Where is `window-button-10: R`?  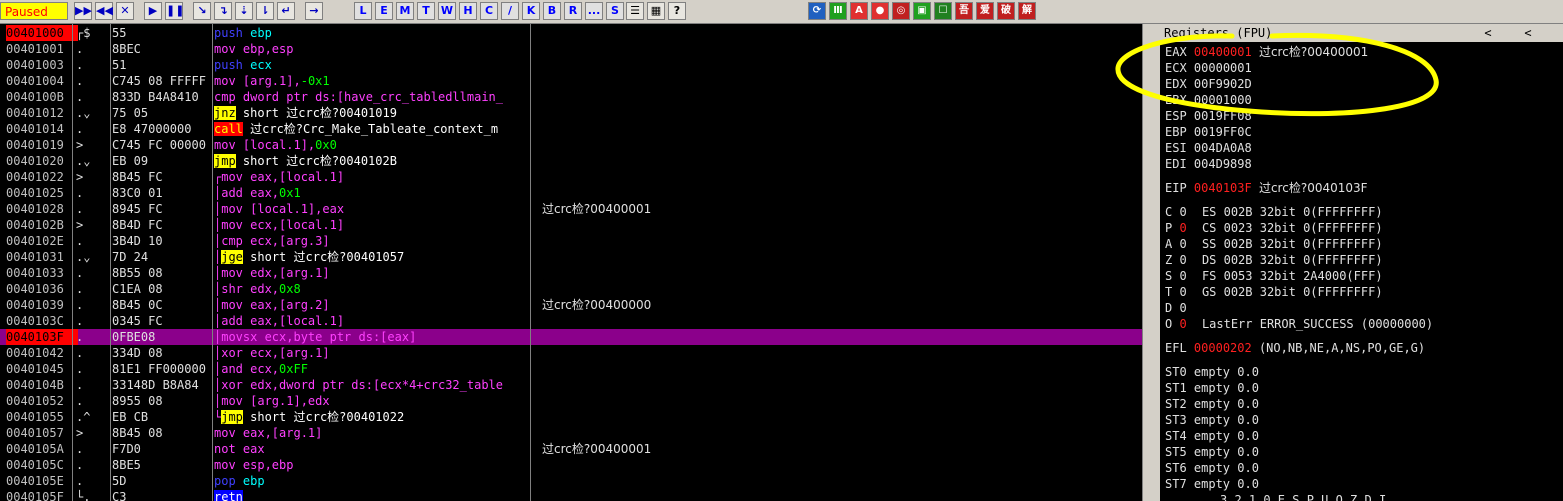 window-button-10: R is located at coordinates (573, 11).